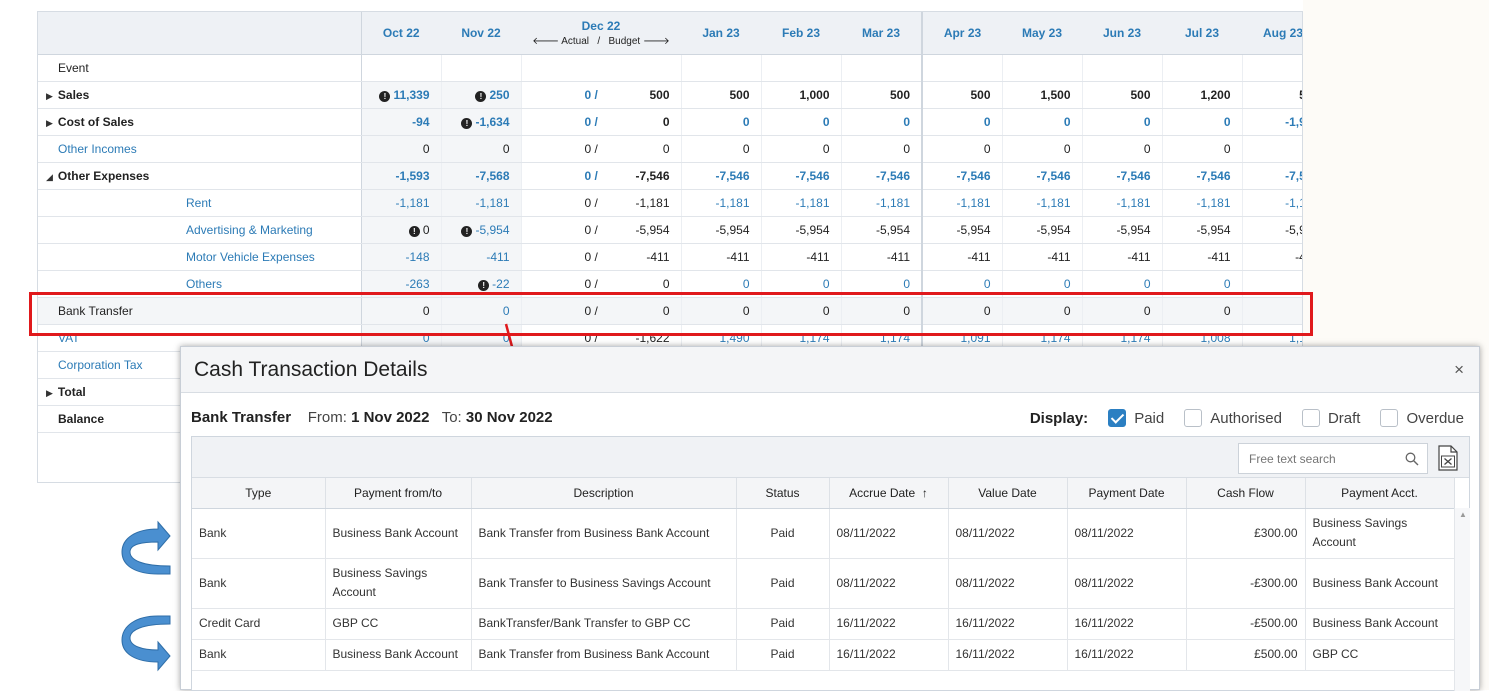  Describe the element at coordinates (481, 33) in the screenshot. I see `month-header: Nov 22` at that location.